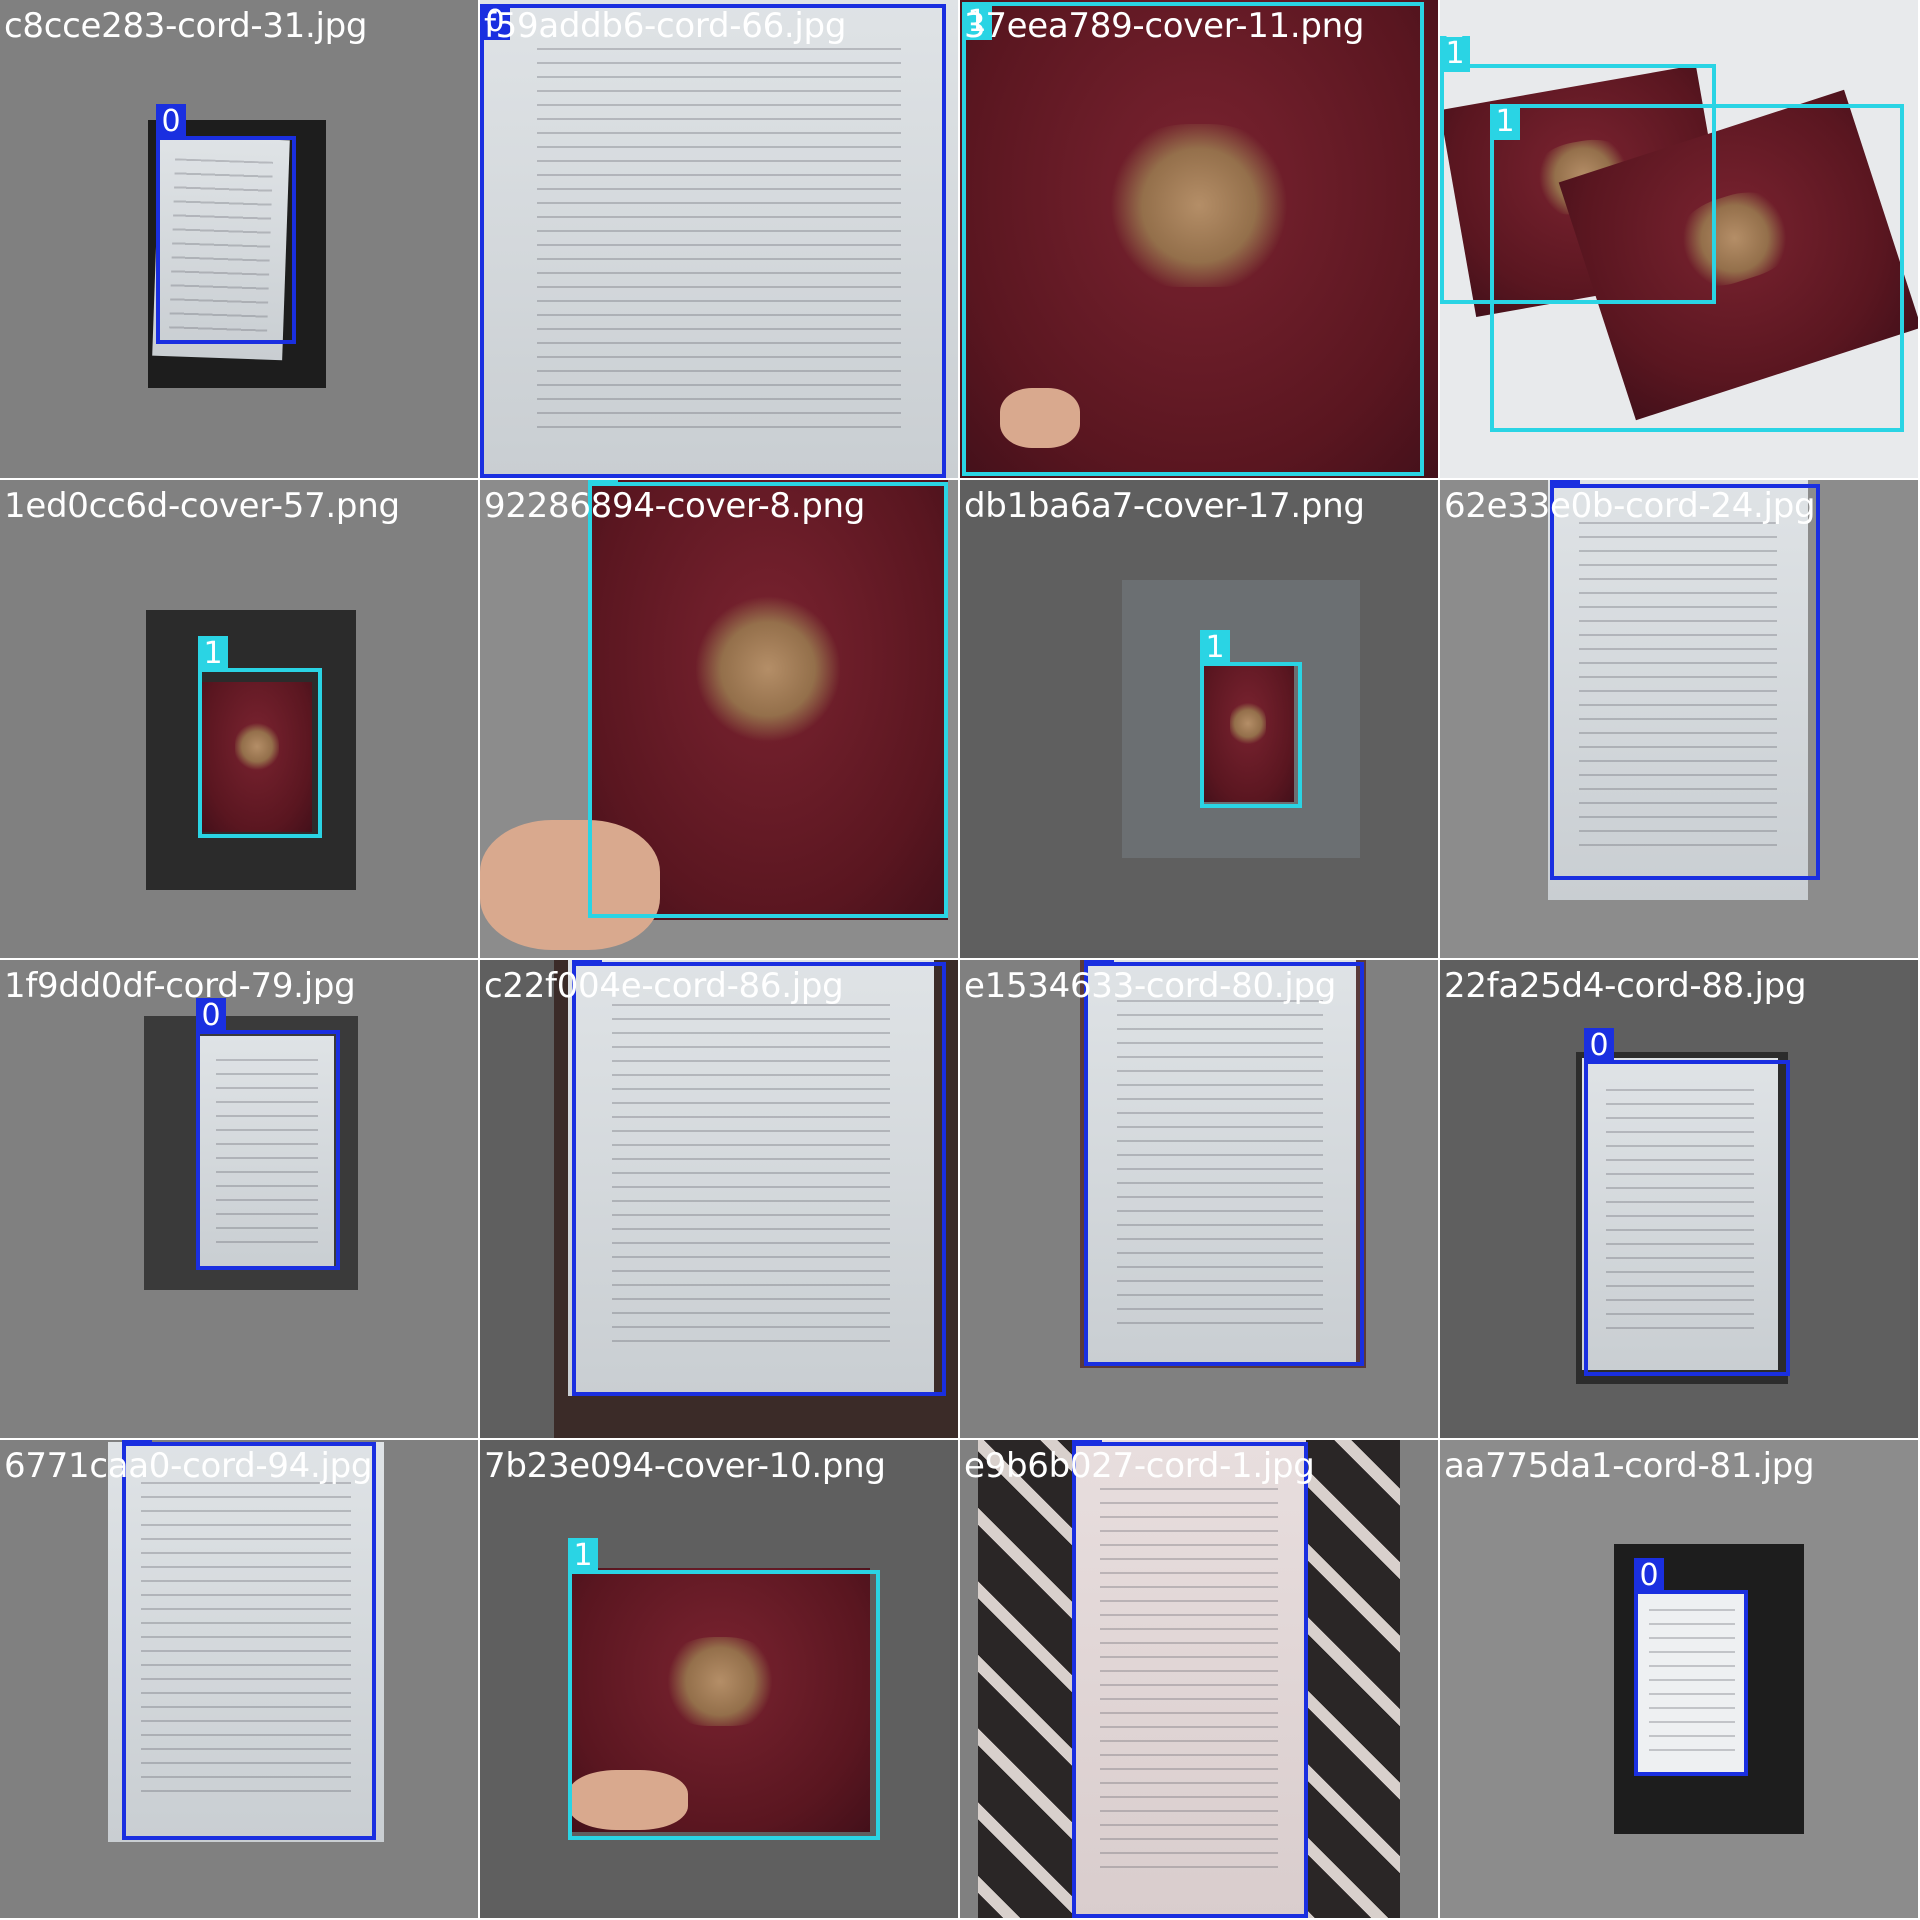 The image size is (1920, 1920). I want to click on grid-cell: 0 1f9dd0df-cord-79.jpg, so click(239, 1199).